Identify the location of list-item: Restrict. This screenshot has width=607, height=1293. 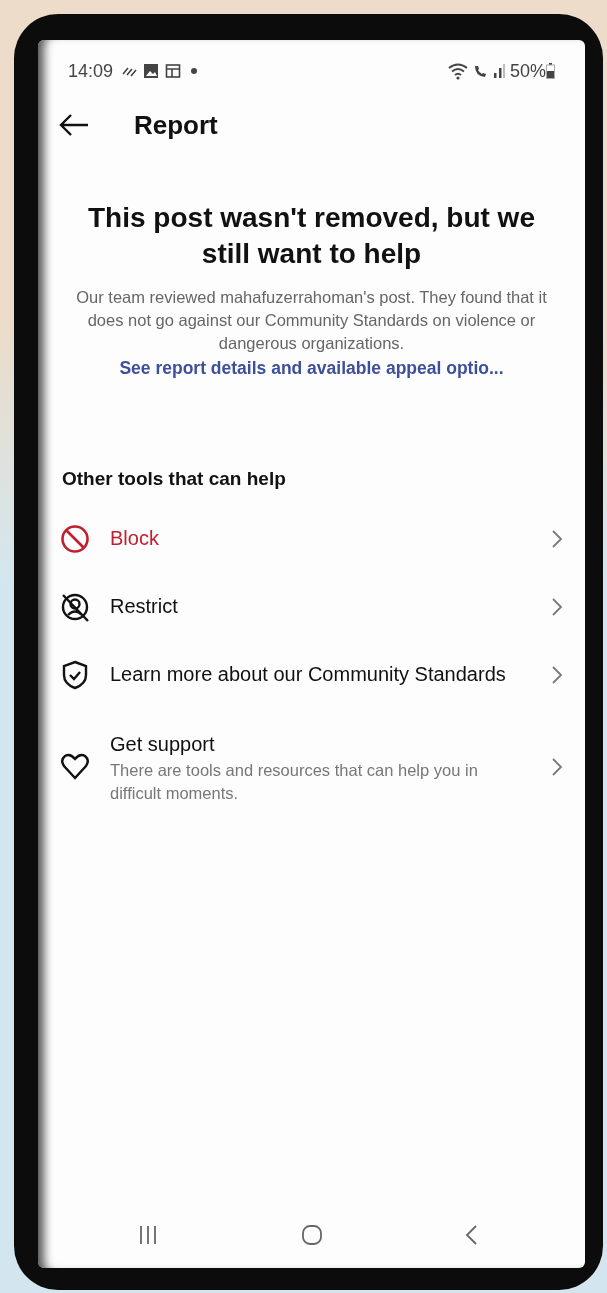
(311, 606).